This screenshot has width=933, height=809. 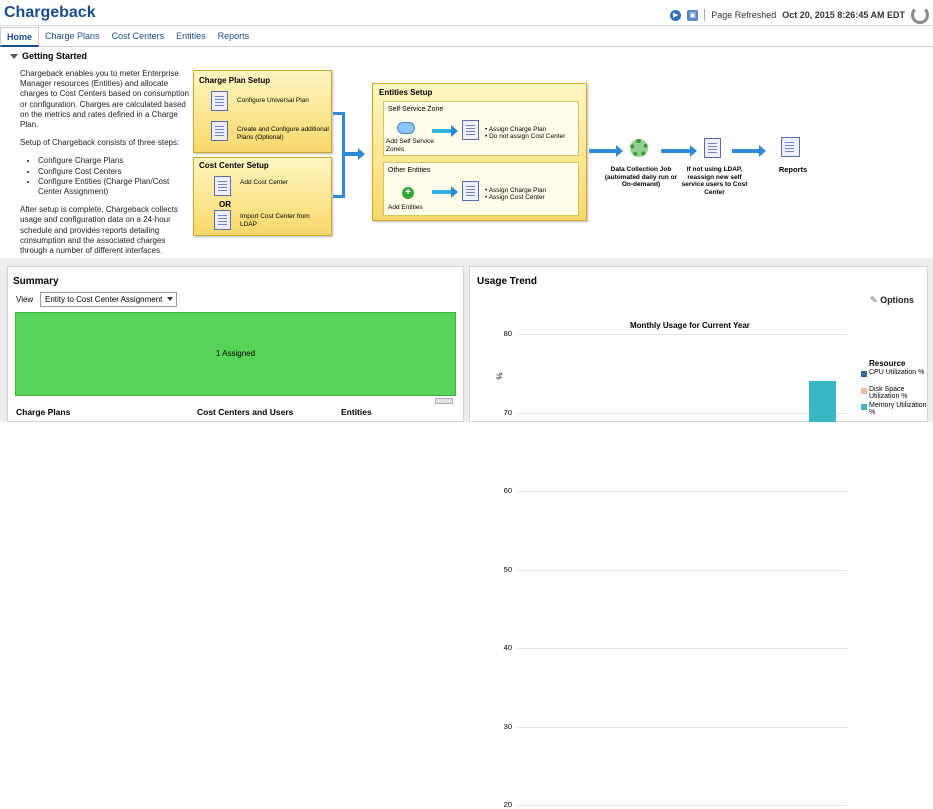 I want to click on view-label: View, so click(x=25, y=299).